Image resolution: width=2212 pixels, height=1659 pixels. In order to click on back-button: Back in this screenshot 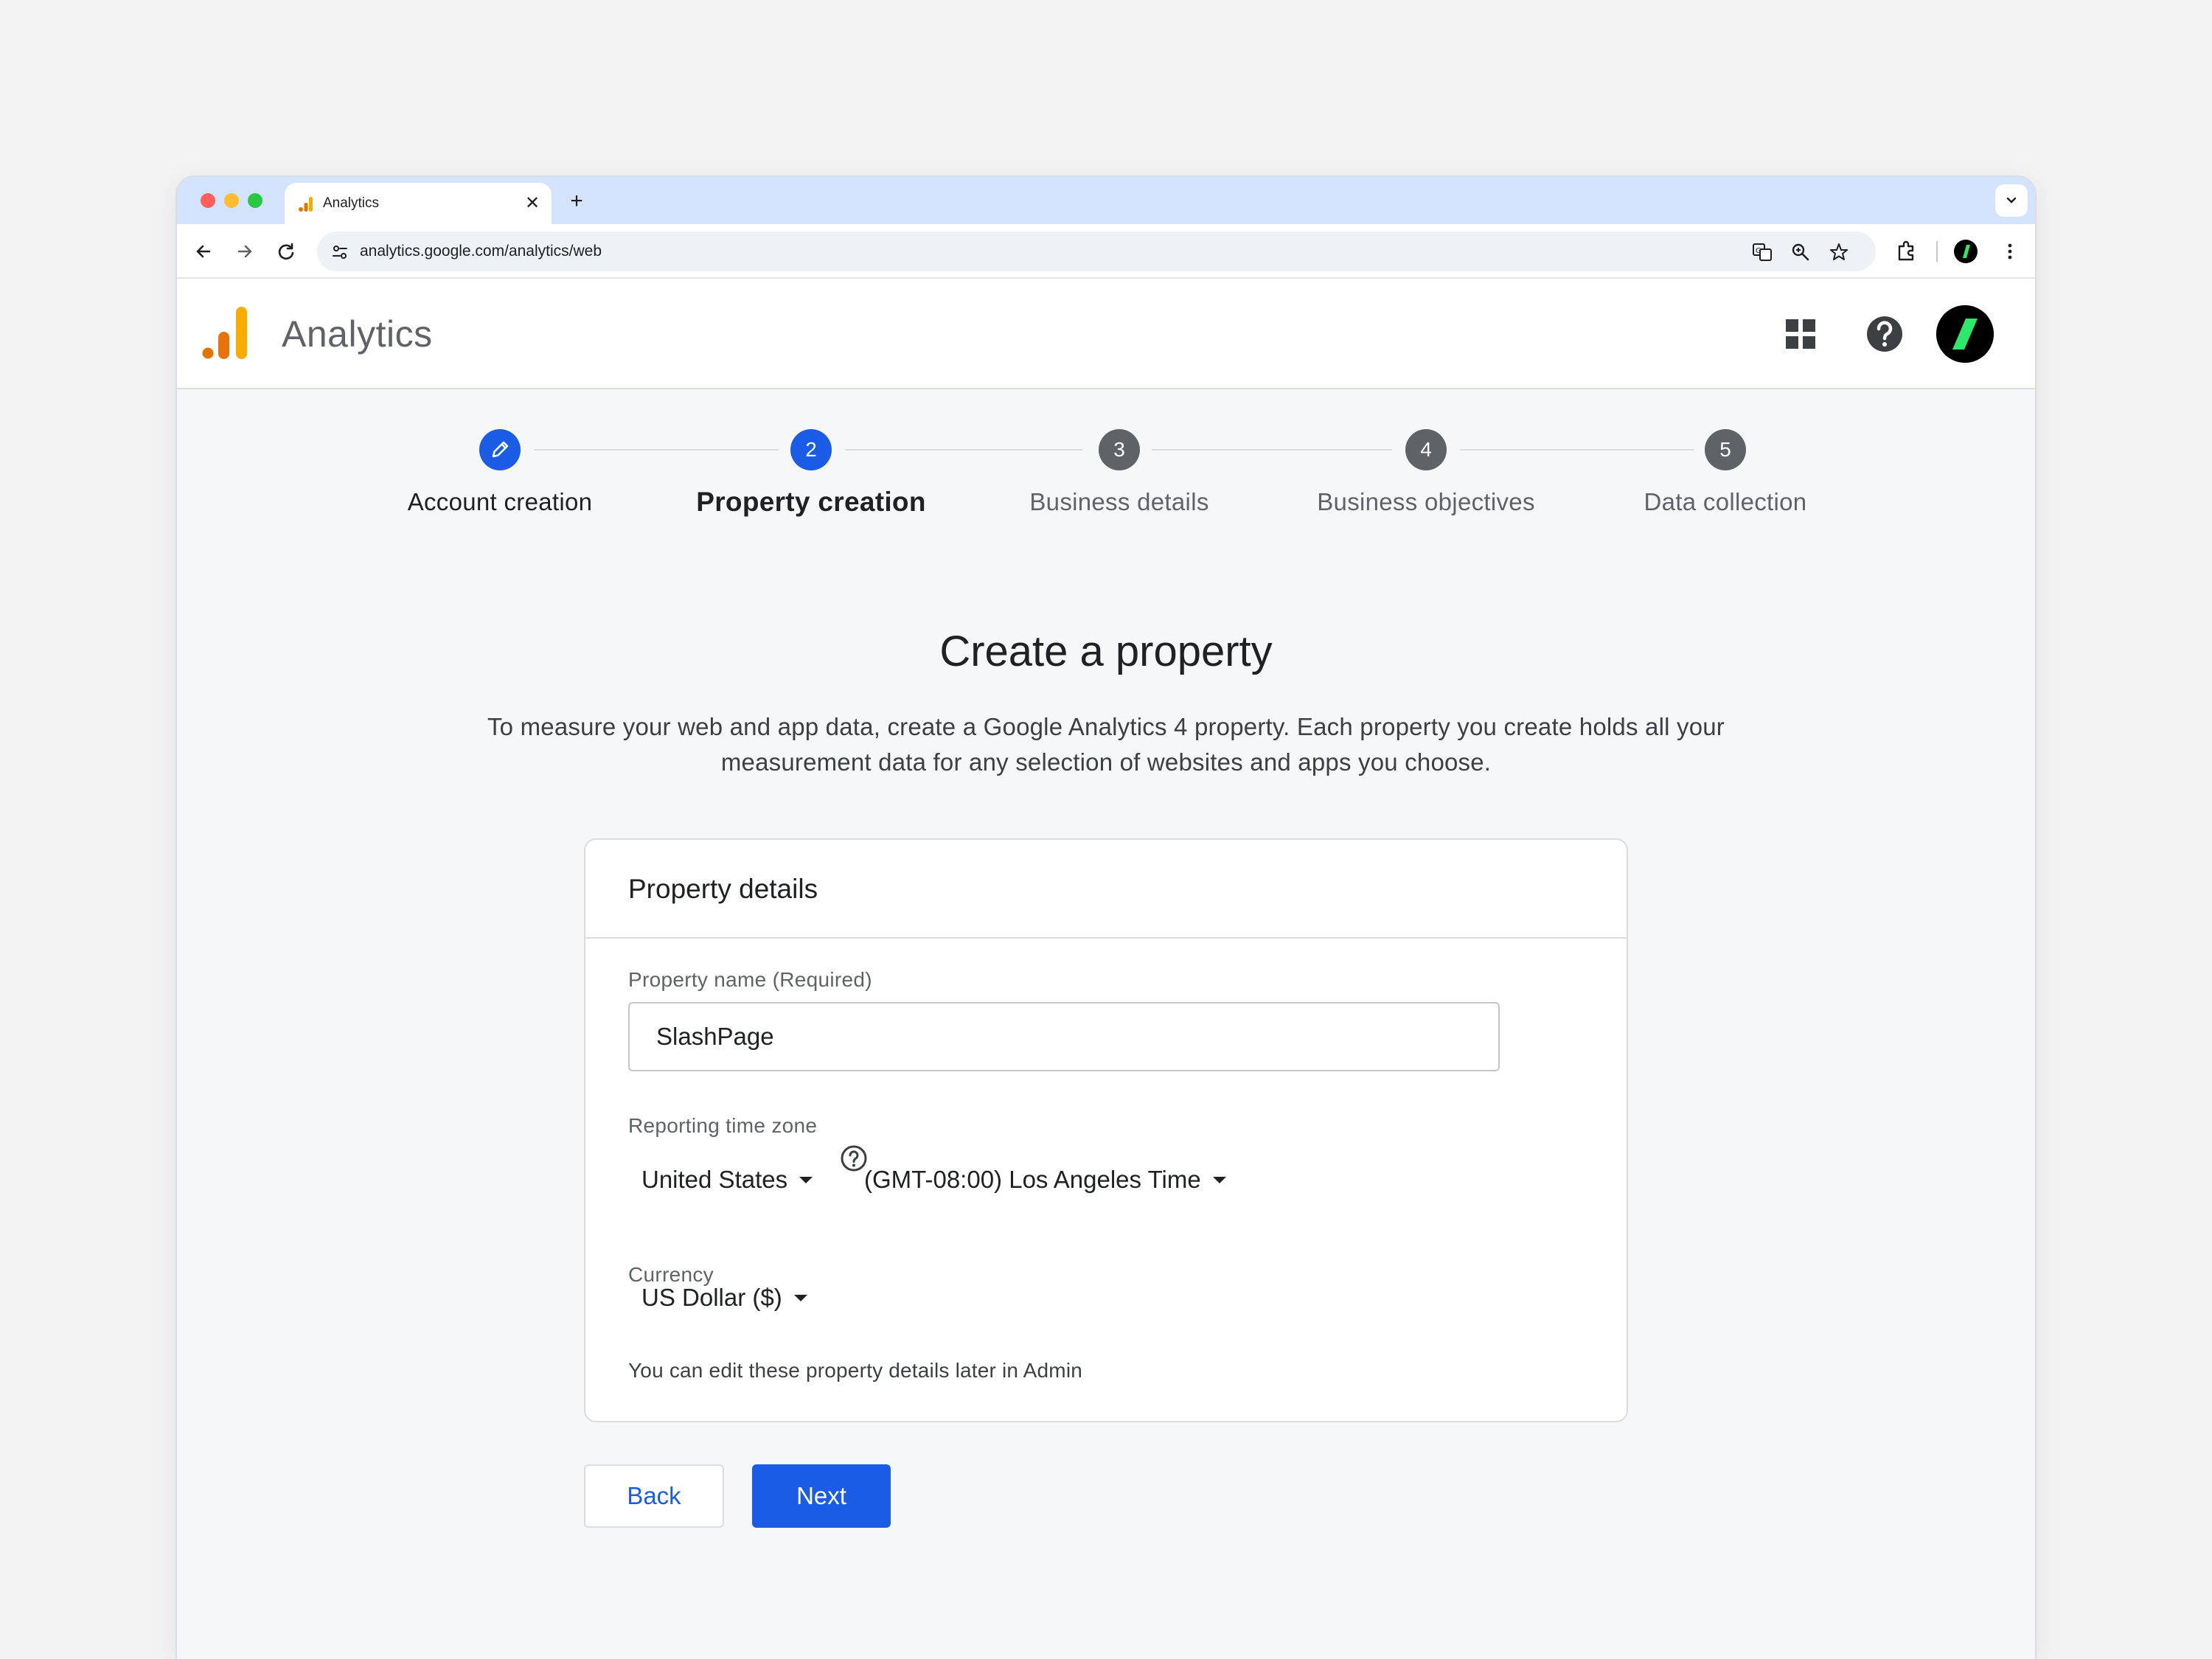, I will do `click(654, 1496)`.